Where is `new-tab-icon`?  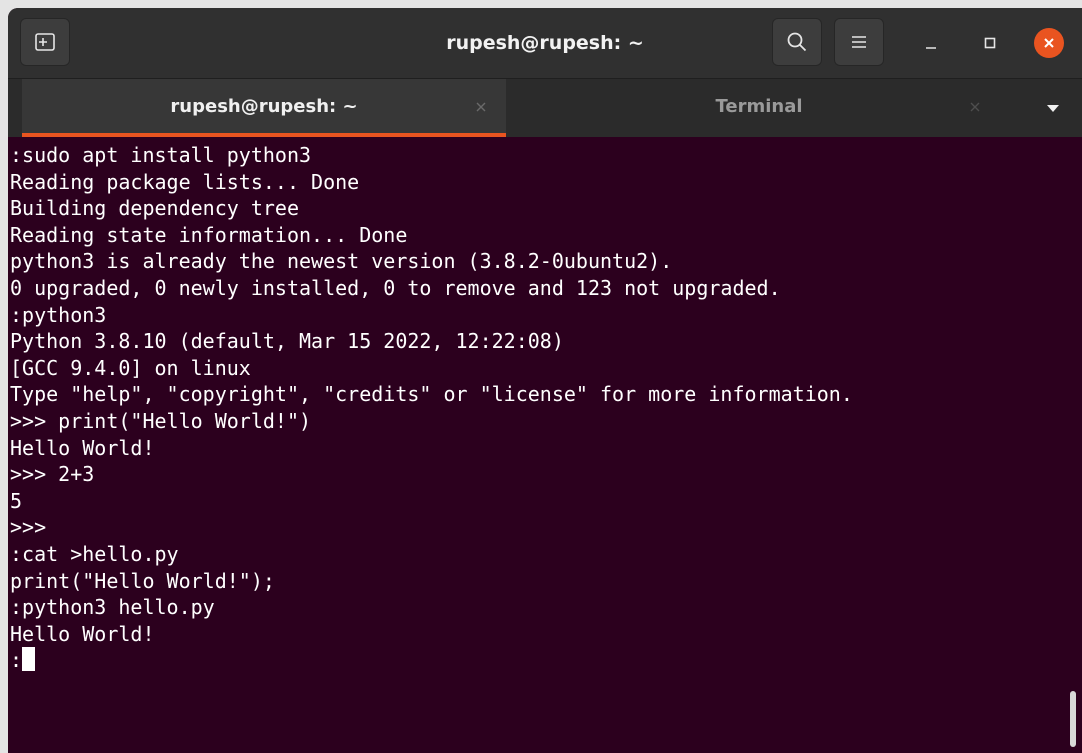
new-tab-icon is located at coordinates (45, 42).